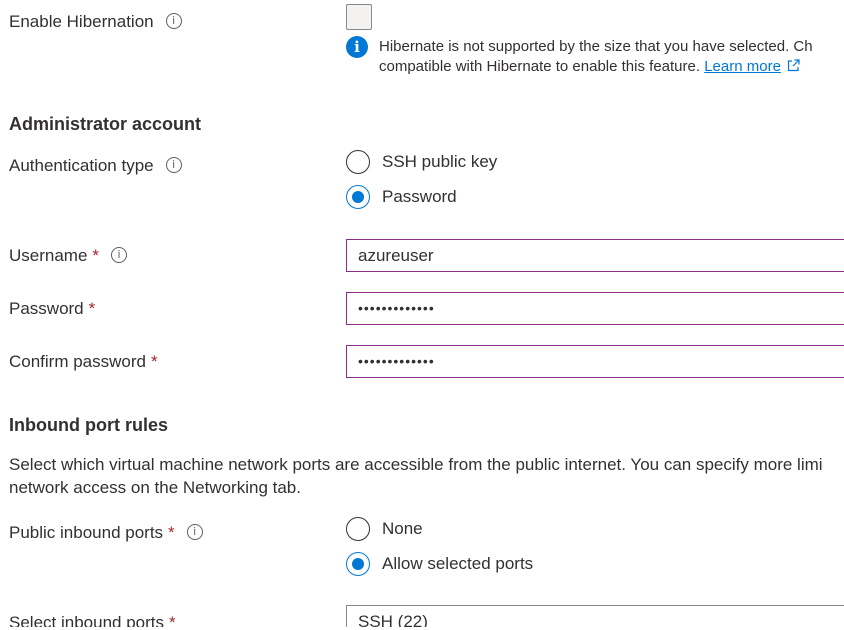 The image size is (844, 630). Describe the element at coordinates (793, 65) in the screenshot. I see `external-link-icon` at that location.